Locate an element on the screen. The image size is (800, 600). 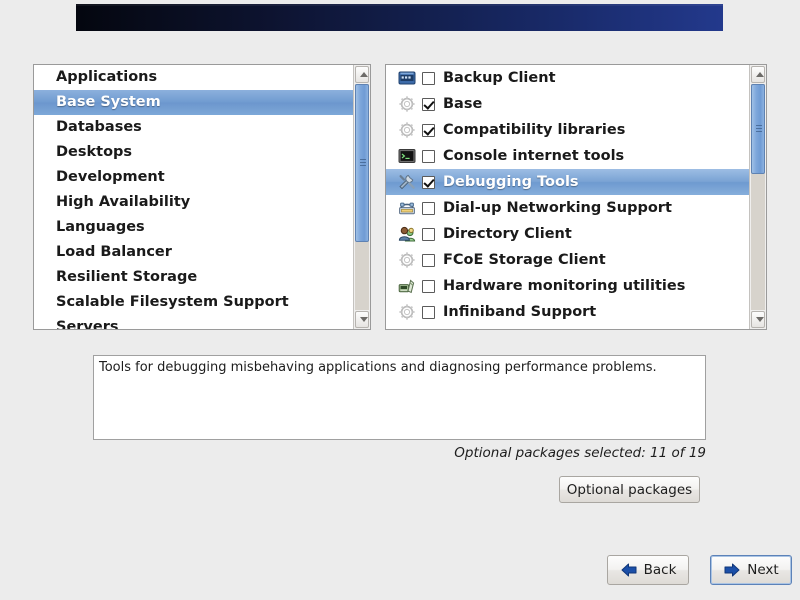
group-list-item: High Availability is located at coordinates (193, 202).